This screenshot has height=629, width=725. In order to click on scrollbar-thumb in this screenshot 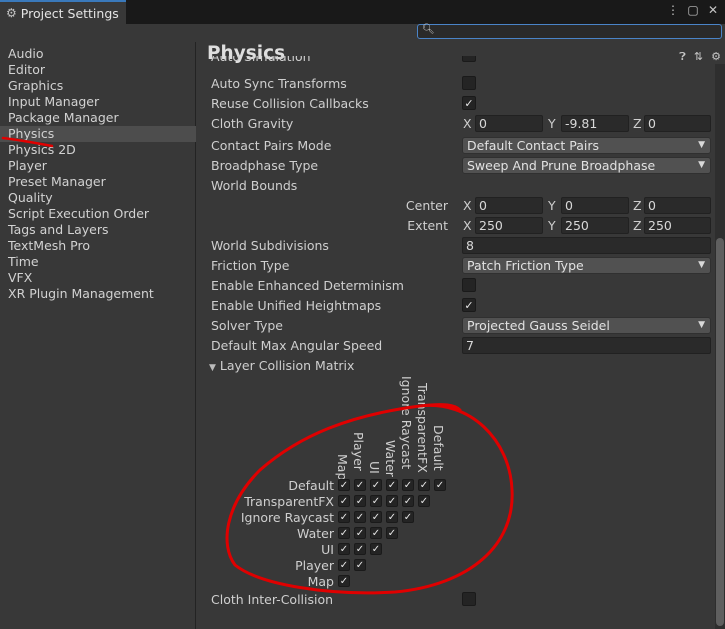, I will do `click(720, 432)`.